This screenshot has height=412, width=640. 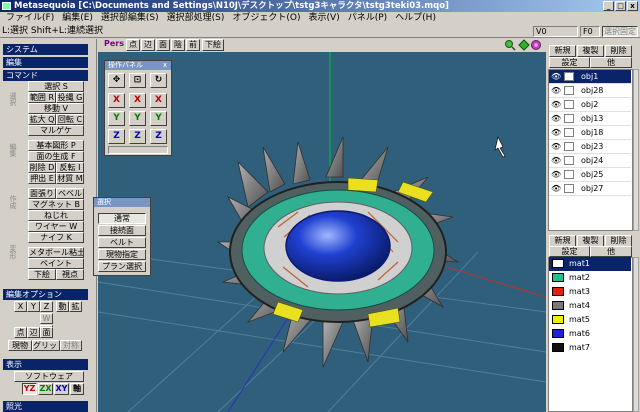 What do you see at coordinates (29, 389) in the screenshot?
I see `view-yz-button: YZ` at bounding box center [29, 389].